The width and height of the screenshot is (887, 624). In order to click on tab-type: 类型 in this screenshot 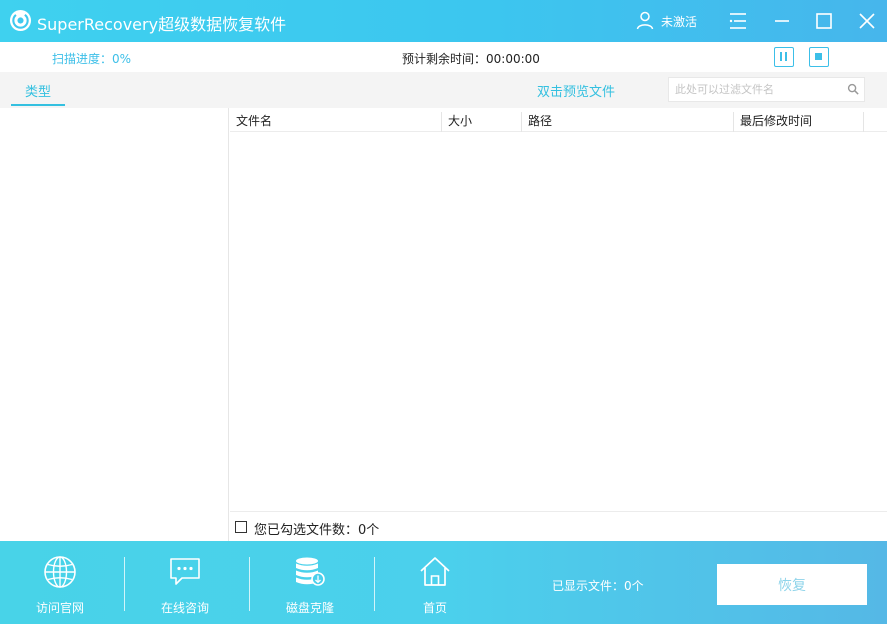, I will do `click(38, 93)`.